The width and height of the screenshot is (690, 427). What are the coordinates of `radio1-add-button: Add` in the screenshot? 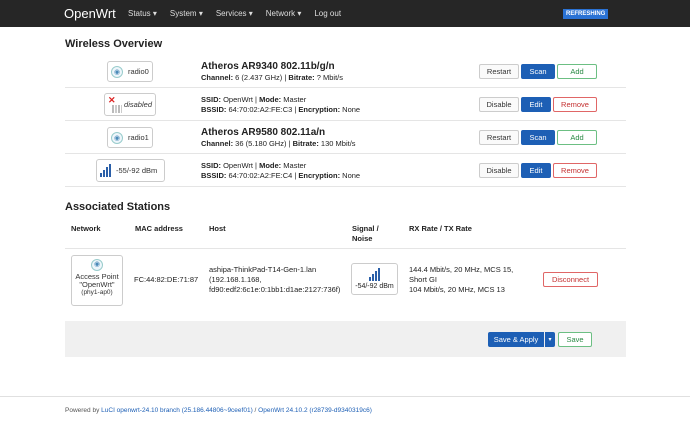 It's located at (577, 137).